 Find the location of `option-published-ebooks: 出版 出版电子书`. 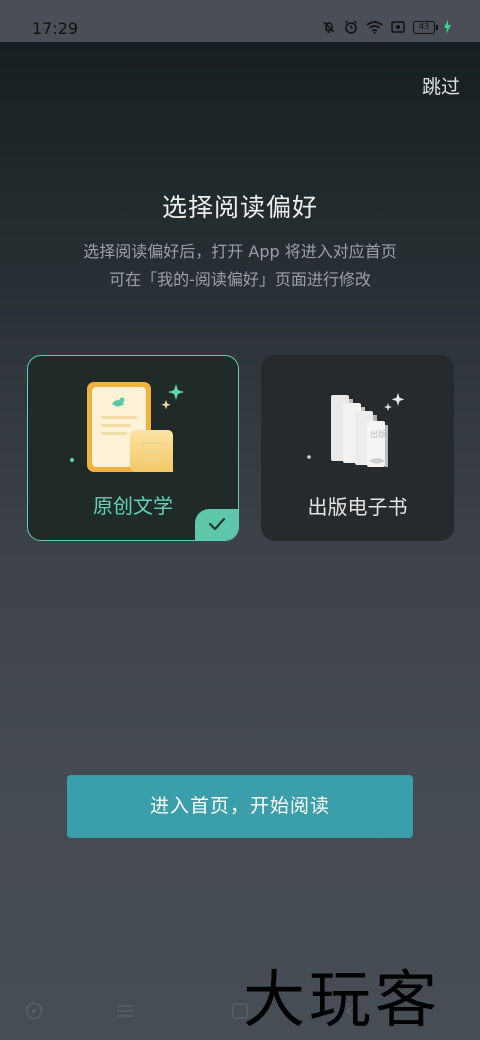

option-published-ebooks: 出版 出版电子书 is located at coordinates (357, 448).